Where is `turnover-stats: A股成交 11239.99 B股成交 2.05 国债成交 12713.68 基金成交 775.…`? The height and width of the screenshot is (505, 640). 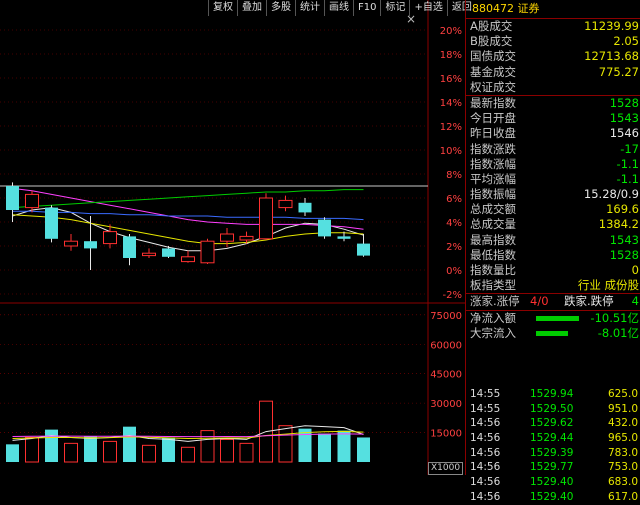
turnover-stats: A股成交 11239.99 B股成交 2.05 国债成交 12713.68 基金成交 775.… is located at coordinates (553, 57).